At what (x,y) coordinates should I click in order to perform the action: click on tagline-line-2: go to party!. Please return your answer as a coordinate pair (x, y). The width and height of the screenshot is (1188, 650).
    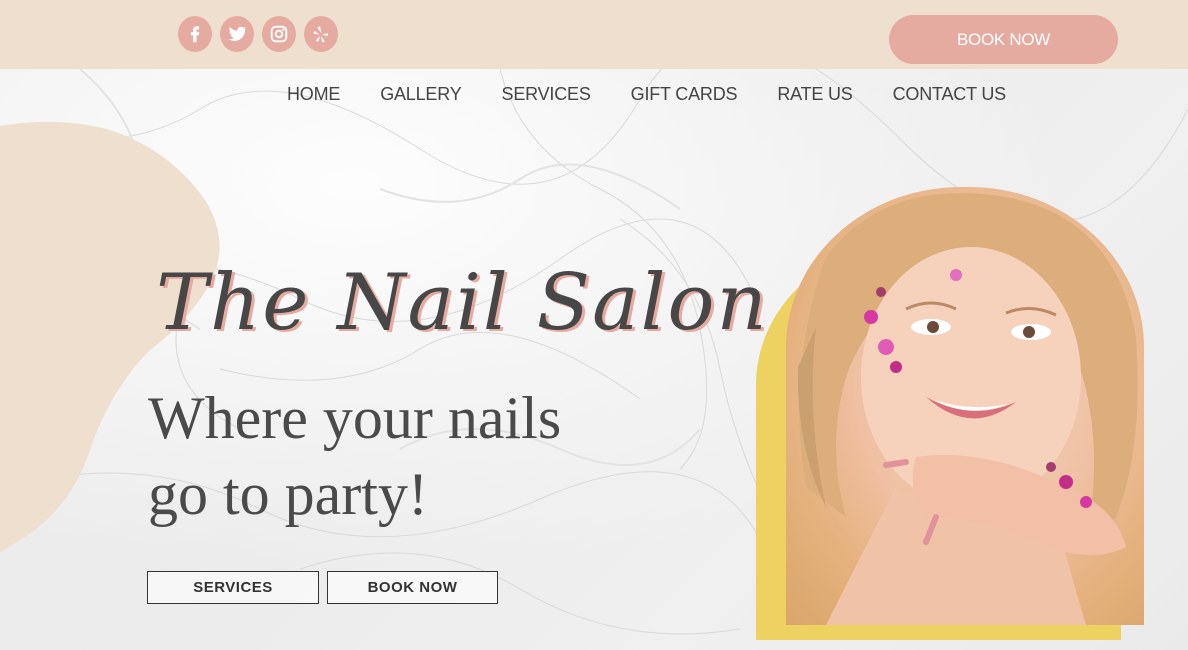
    Looking at the image, I should click on (288, 494).